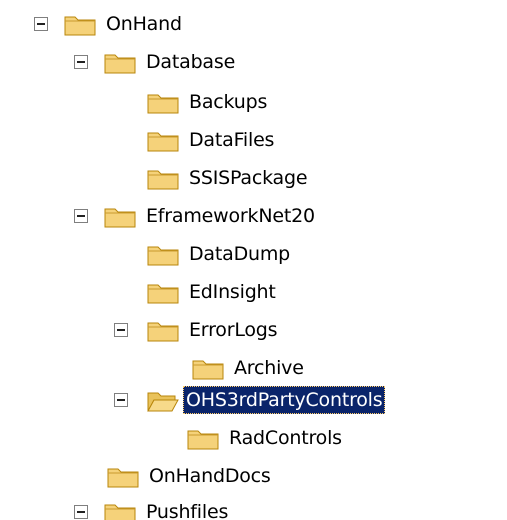  What do you see at coordinates (248, 178) in the screenshot?
I see `tree-node-label: SSISPackage` at bounding box center [248, 178].